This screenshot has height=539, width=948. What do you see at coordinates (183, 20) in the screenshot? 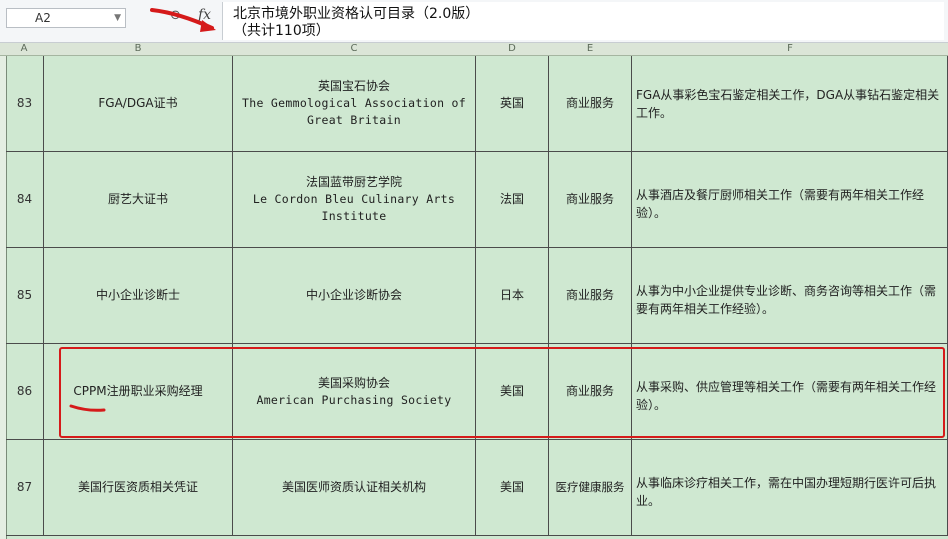
I see `red-arrow-annotation-icon` at bounding box center [183, 20].